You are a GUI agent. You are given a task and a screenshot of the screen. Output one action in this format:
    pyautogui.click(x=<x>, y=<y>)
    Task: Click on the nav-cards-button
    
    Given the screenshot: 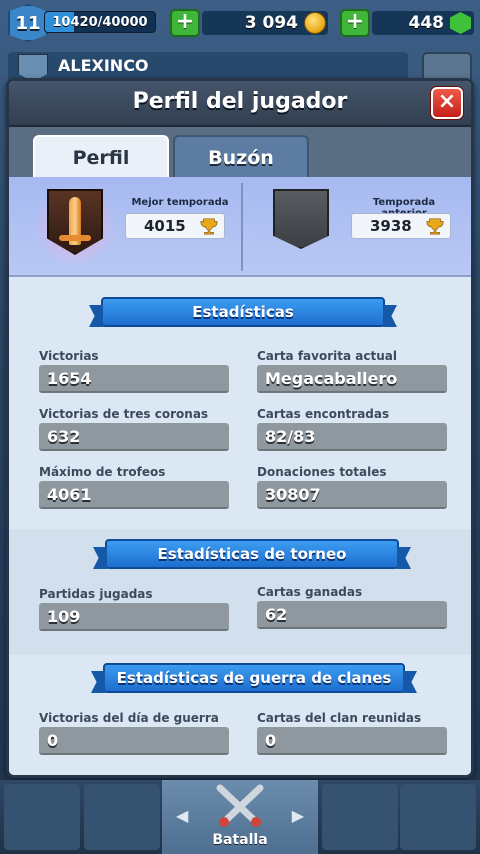 What is the action you would take?
    pyautogui.click(x=122, y=817)
    